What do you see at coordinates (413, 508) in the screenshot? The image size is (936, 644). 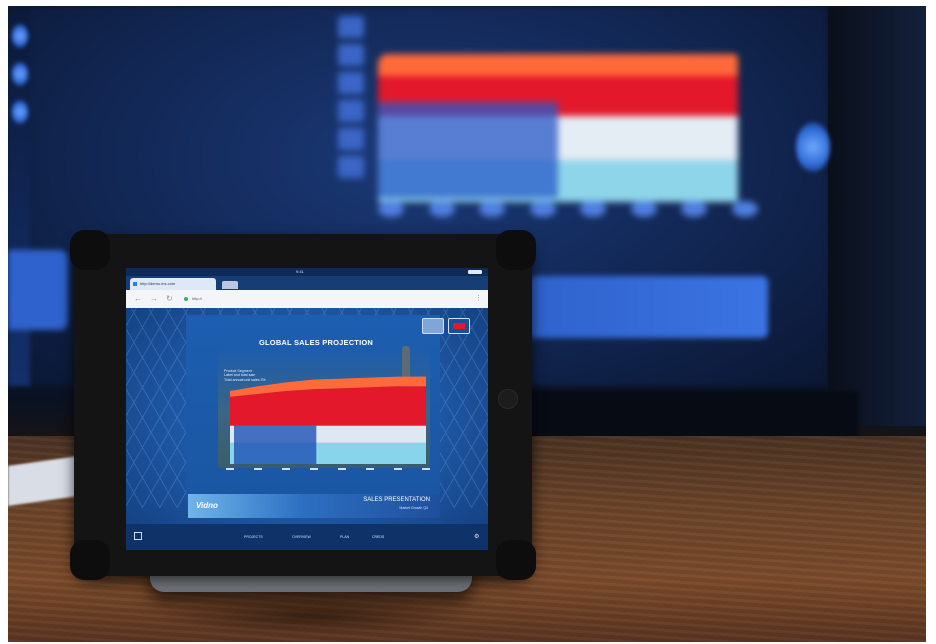 I see `banner-subtitle: Market Growth Q4` at bounding box center [413, 508].